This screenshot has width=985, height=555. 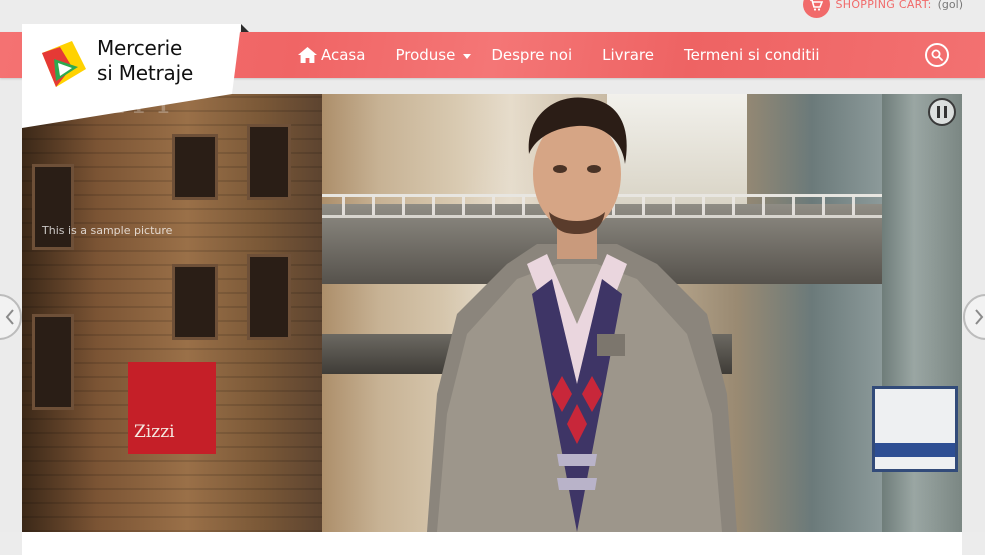 I want to click on logo-line-1: Mercerie, so click(x=140, y=48).